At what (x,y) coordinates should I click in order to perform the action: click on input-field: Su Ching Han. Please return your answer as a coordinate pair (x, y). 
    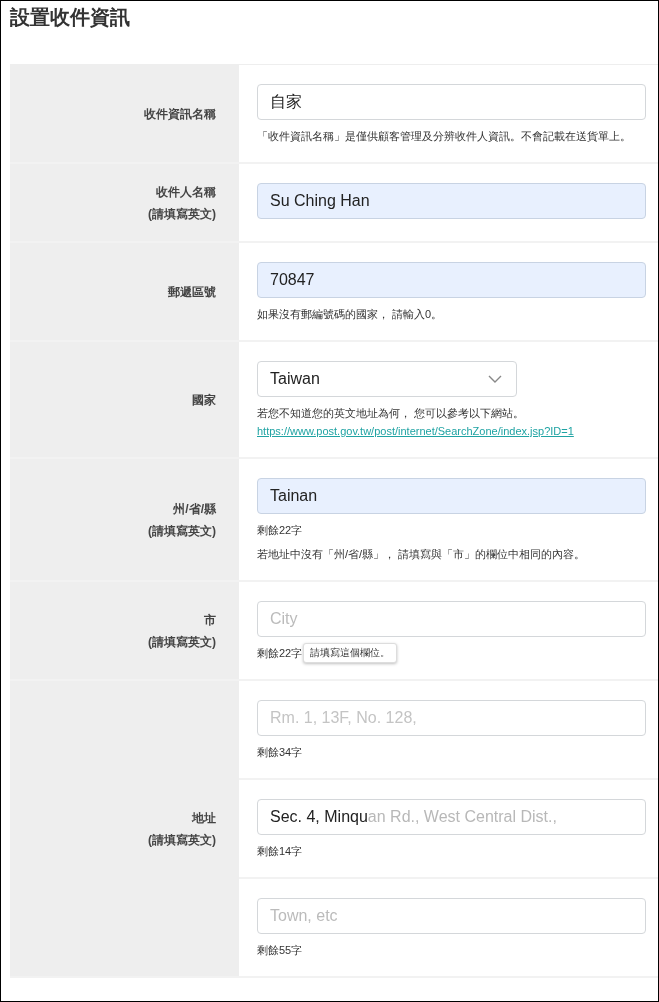
    Looking at the image, I should click on (451, 201).